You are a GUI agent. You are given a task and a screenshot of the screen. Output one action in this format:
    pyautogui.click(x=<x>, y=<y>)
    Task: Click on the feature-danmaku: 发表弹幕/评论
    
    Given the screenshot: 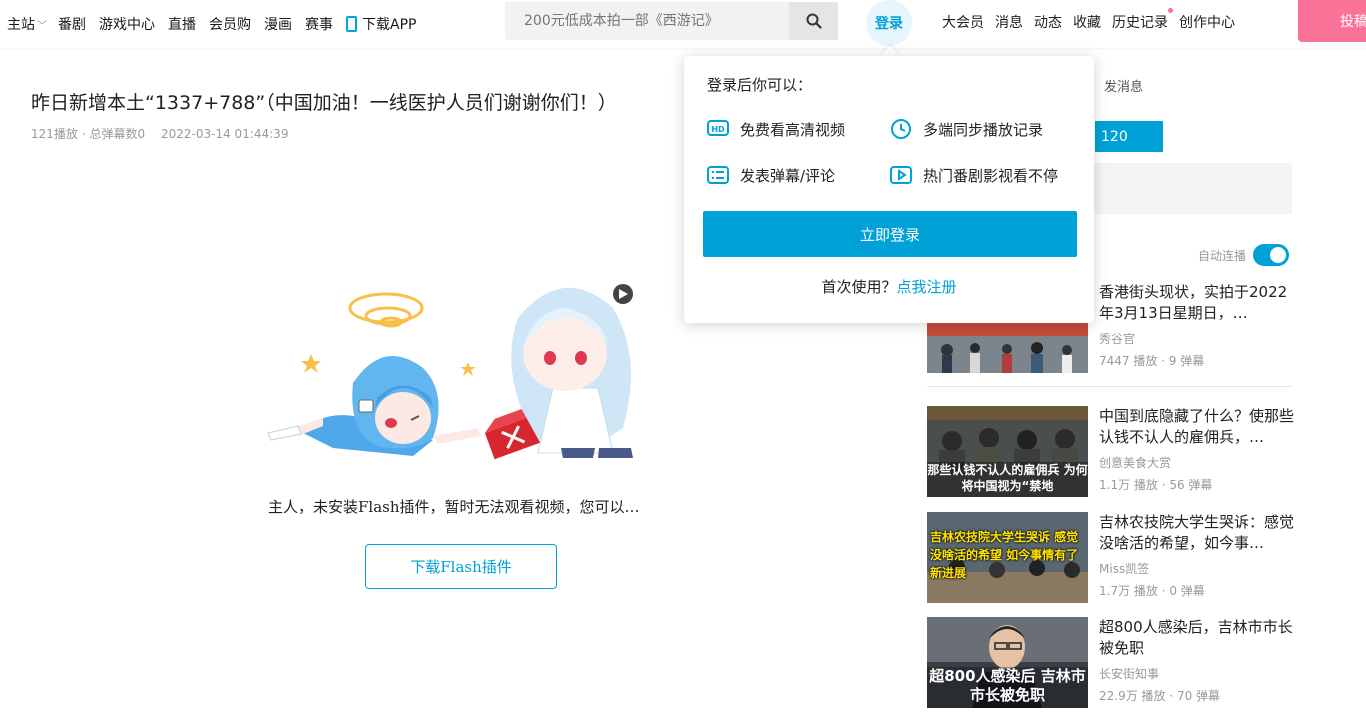 What is the action you would take?
    pyautogui.click(x=771, y=175)
    